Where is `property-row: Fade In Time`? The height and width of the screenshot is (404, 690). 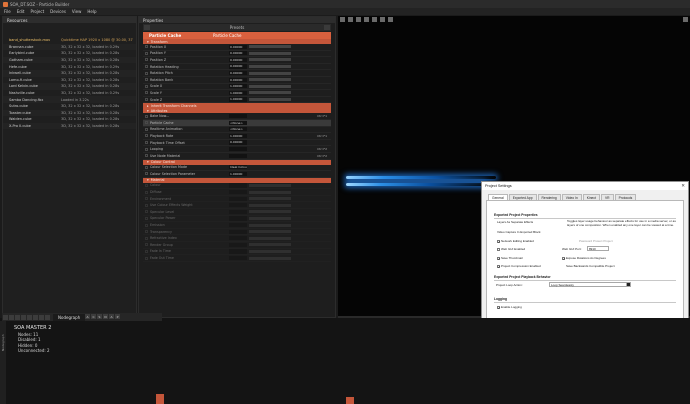
property-row: Fade In Time is located at coordinates (237, 252).